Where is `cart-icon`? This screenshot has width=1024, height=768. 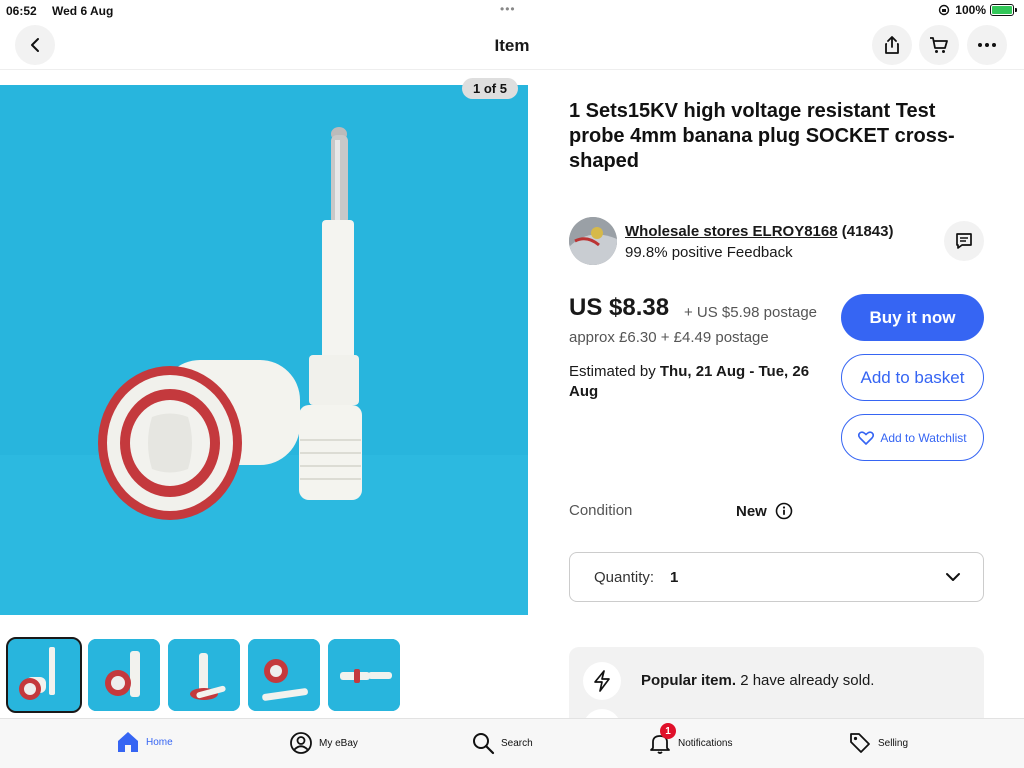
cart-icon is located at coordinates (939, 45).